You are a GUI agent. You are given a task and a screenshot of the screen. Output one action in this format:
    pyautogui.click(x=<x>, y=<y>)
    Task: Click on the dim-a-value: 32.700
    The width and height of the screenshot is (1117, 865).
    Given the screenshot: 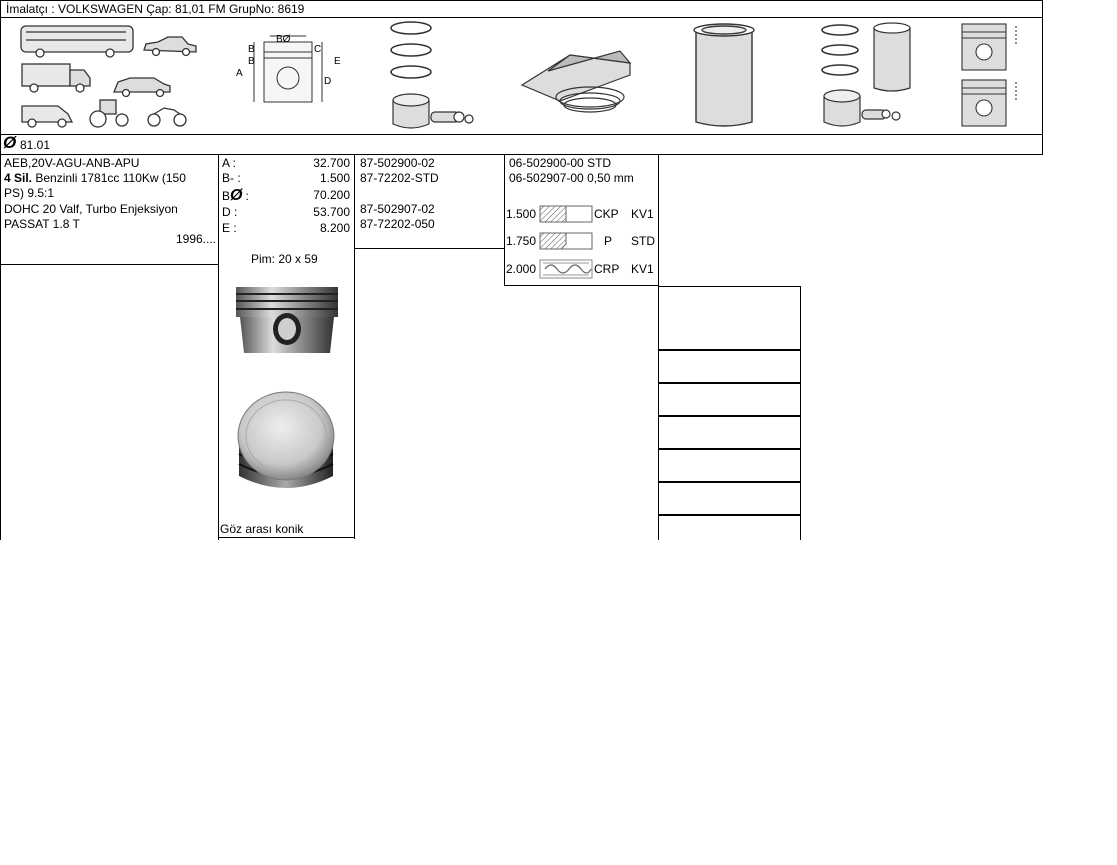 What is the action you would take?
    pyautogui.click(x=331, y=163)
    